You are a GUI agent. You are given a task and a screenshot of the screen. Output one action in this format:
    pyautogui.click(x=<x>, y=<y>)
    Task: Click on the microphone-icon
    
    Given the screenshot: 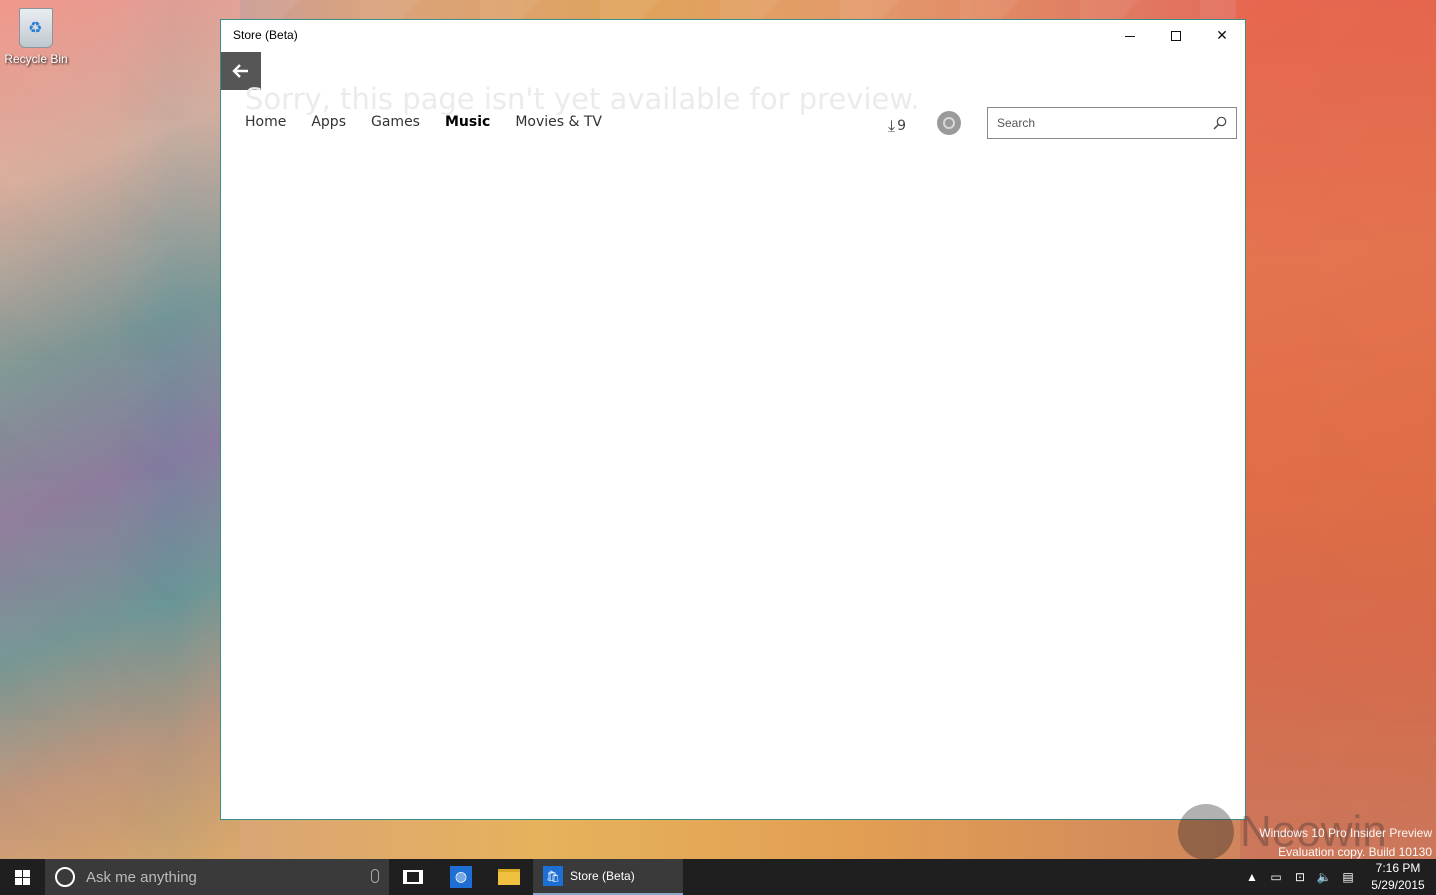 What is the action you would take?
    pyautogui.click(x=375, y=876)
    